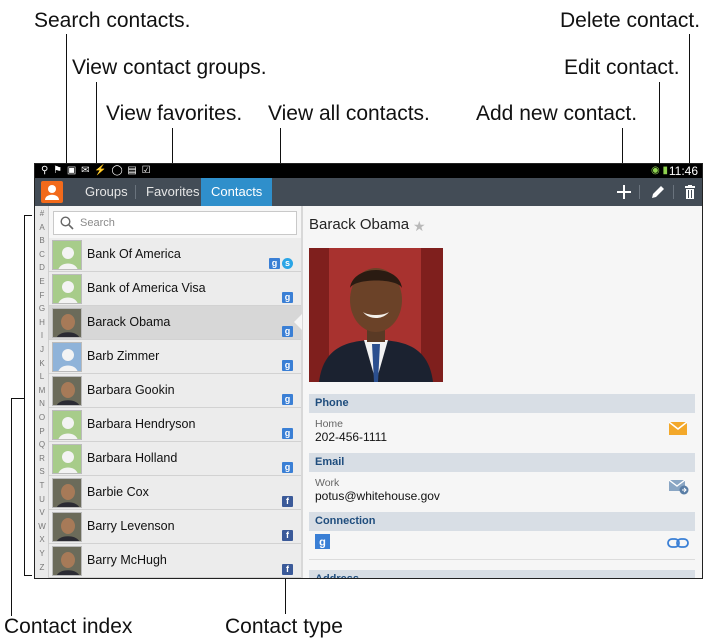 The image size is (705, 641). I want to click on index-letter: #, so click(42, 213).